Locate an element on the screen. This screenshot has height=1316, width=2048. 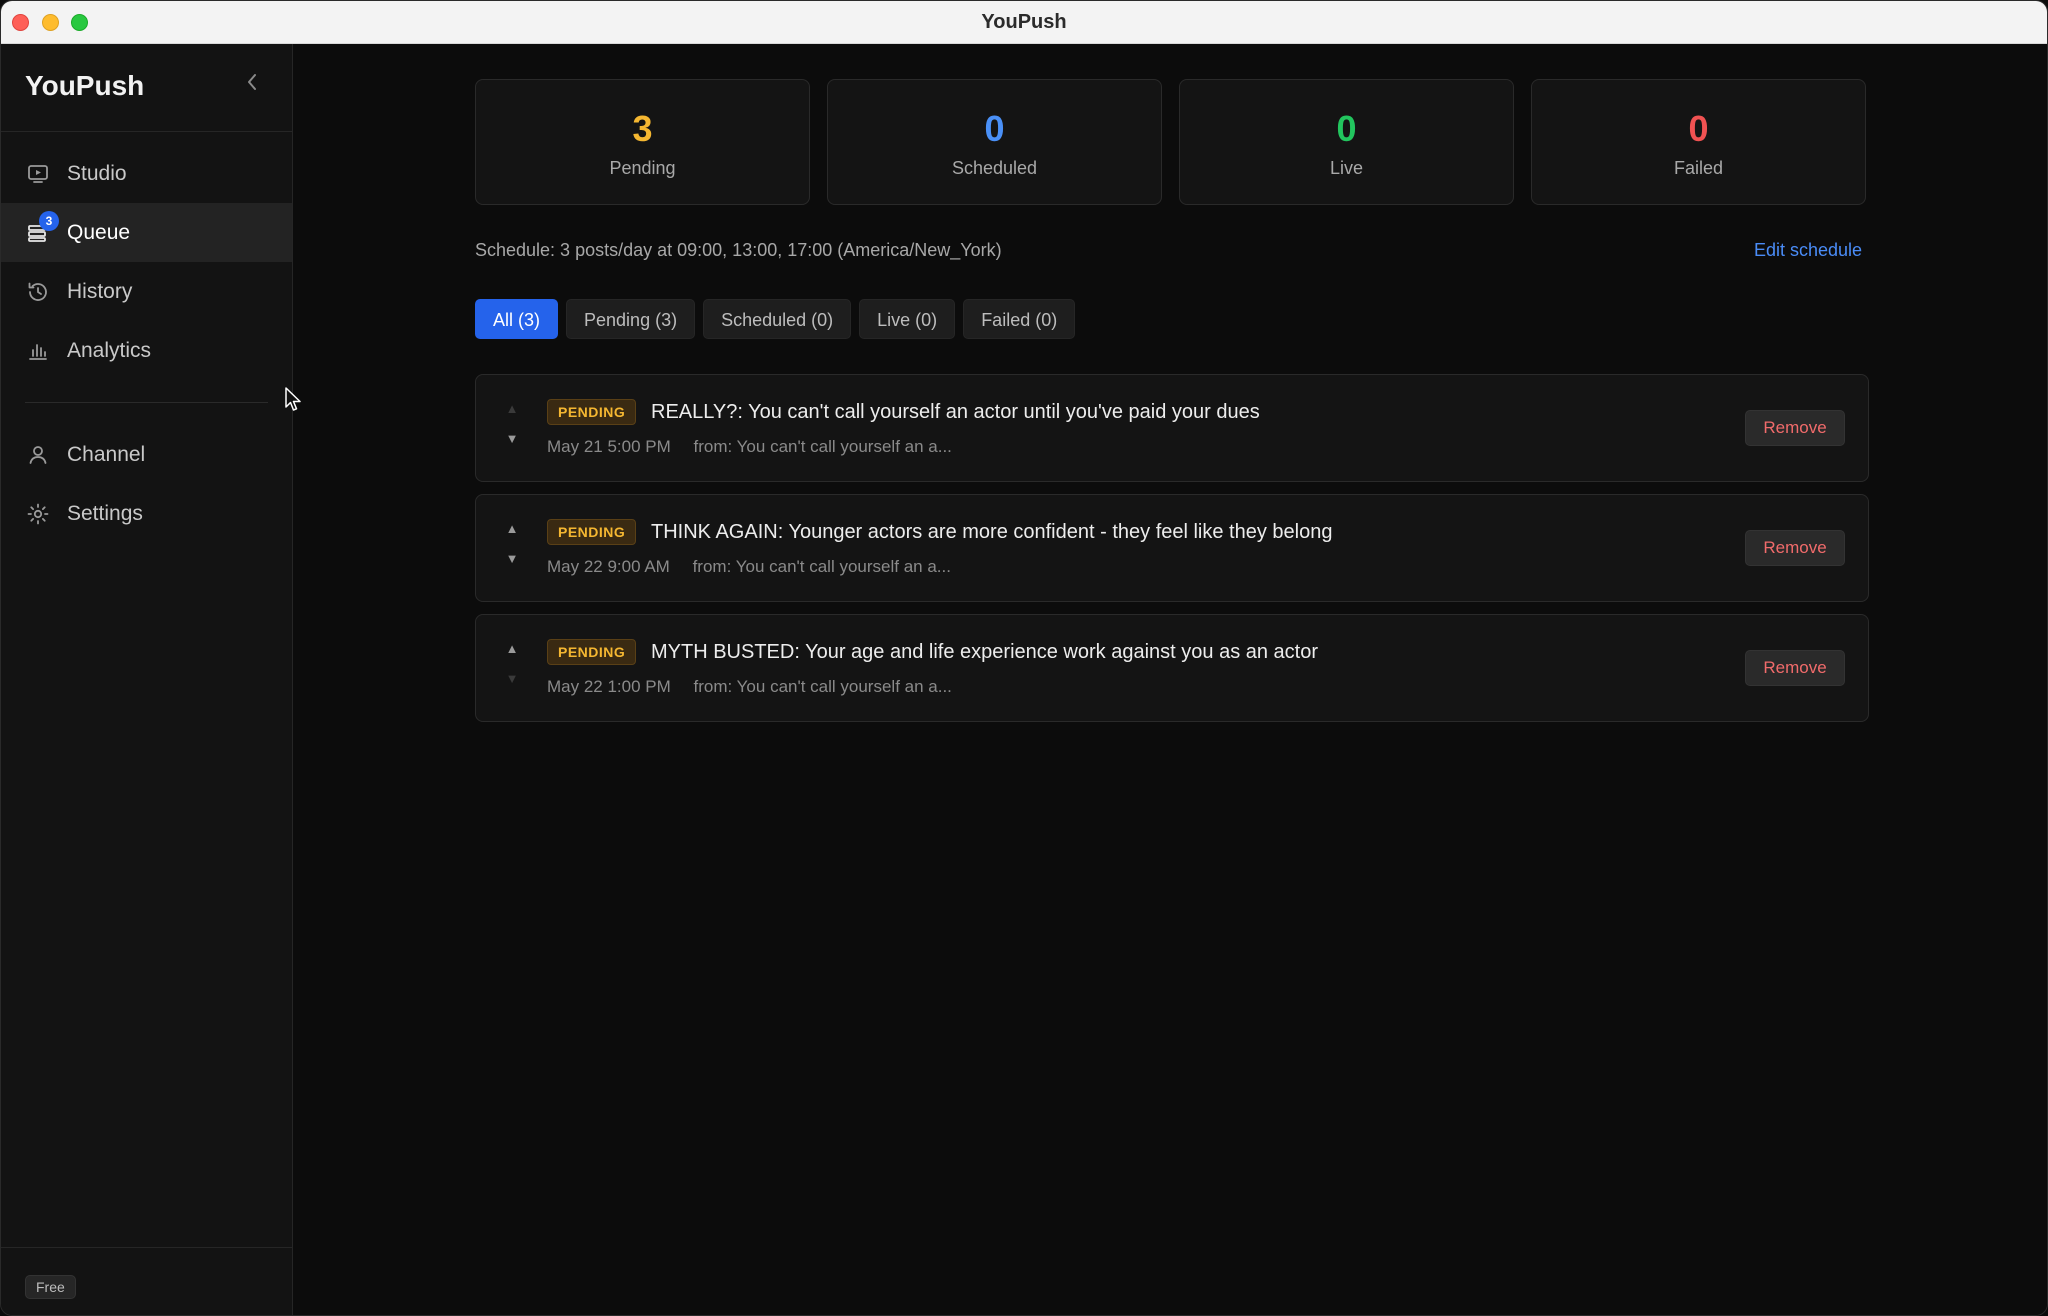
user-icon is located at coordinates (38, 455).